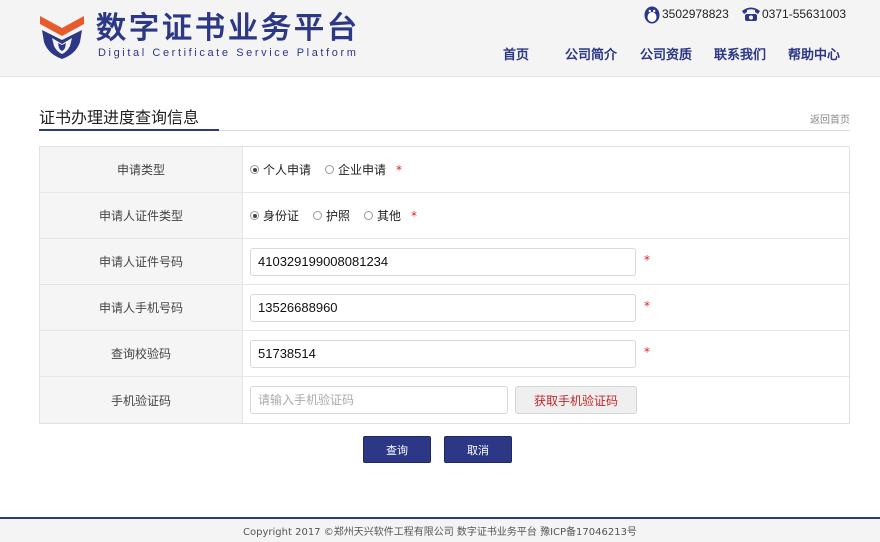 The image size is (880, 542). What do you see at coordinates (141, 353) in the screenshot?
I see `check-code-label: 查询校验码` at bounding box center [141, 353].